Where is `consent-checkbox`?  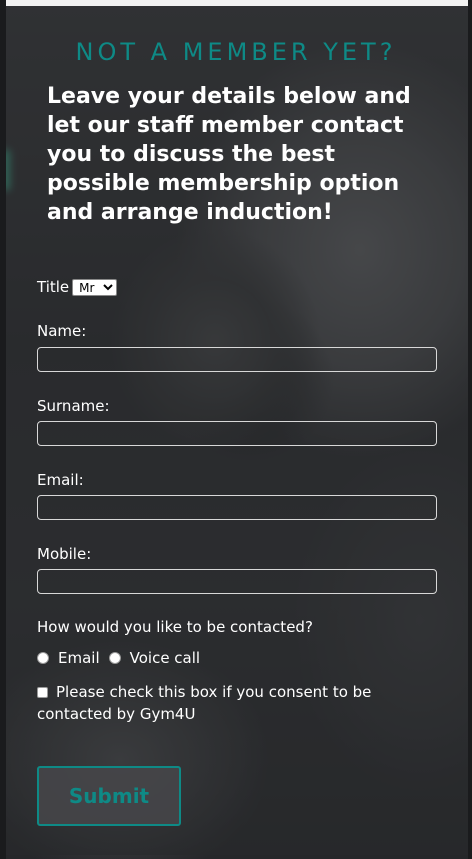 consent-checkbox is located at coordinates (42, 692).